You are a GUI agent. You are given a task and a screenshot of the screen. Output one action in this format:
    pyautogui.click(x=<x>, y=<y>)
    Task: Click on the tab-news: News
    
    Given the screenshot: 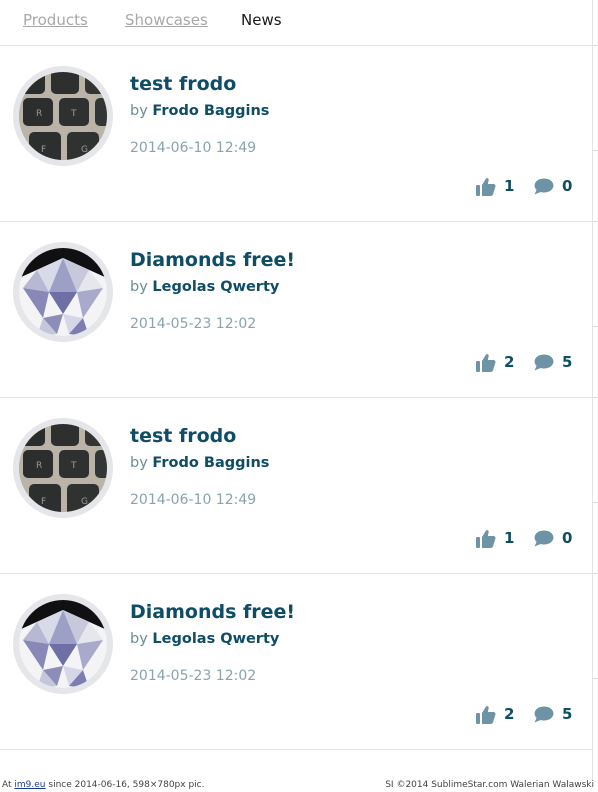 What is the action you would take?
    pyautogui.click(x=261, y=20)
    